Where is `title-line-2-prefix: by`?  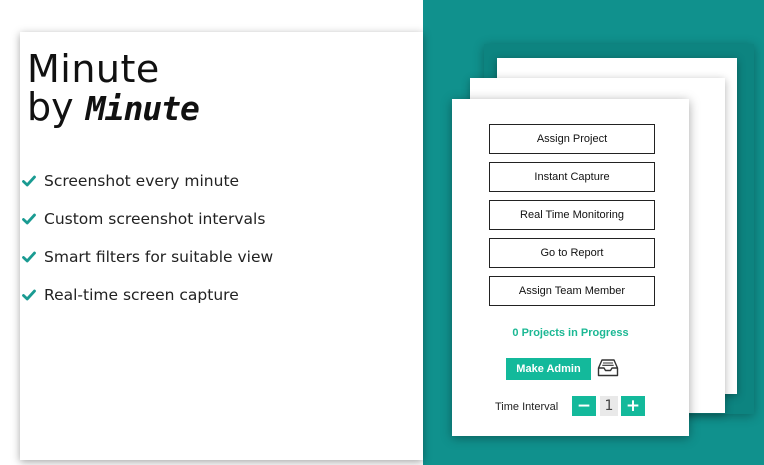 title-line-2-prefix: by is located at coordinates (56, 107).